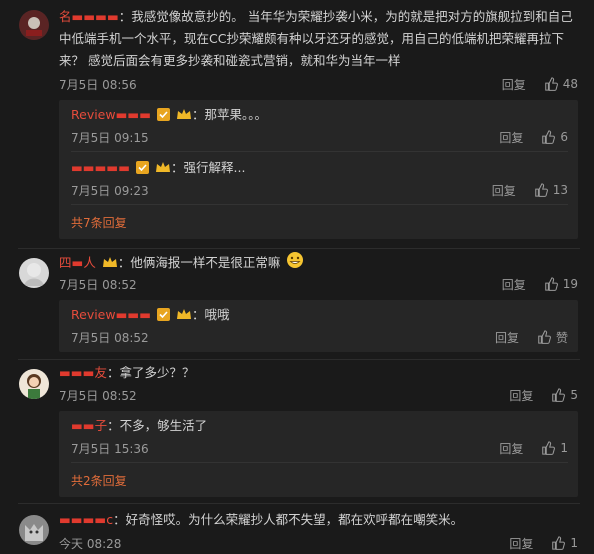 The height and width of the screenshot is (554, 594). I want to click on like-count: 6, so click(564, 137).